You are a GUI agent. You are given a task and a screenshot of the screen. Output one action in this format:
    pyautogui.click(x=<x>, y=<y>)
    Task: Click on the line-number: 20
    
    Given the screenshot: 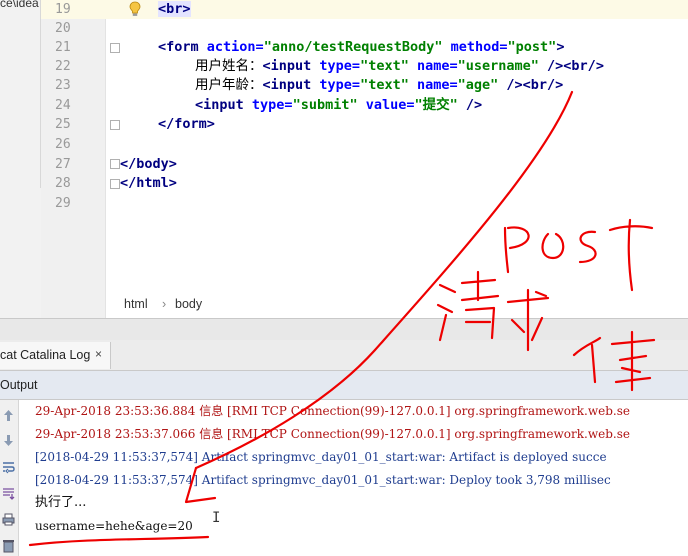 What is the action you would take?
    pyautogui.click(x=63, y=28)
    